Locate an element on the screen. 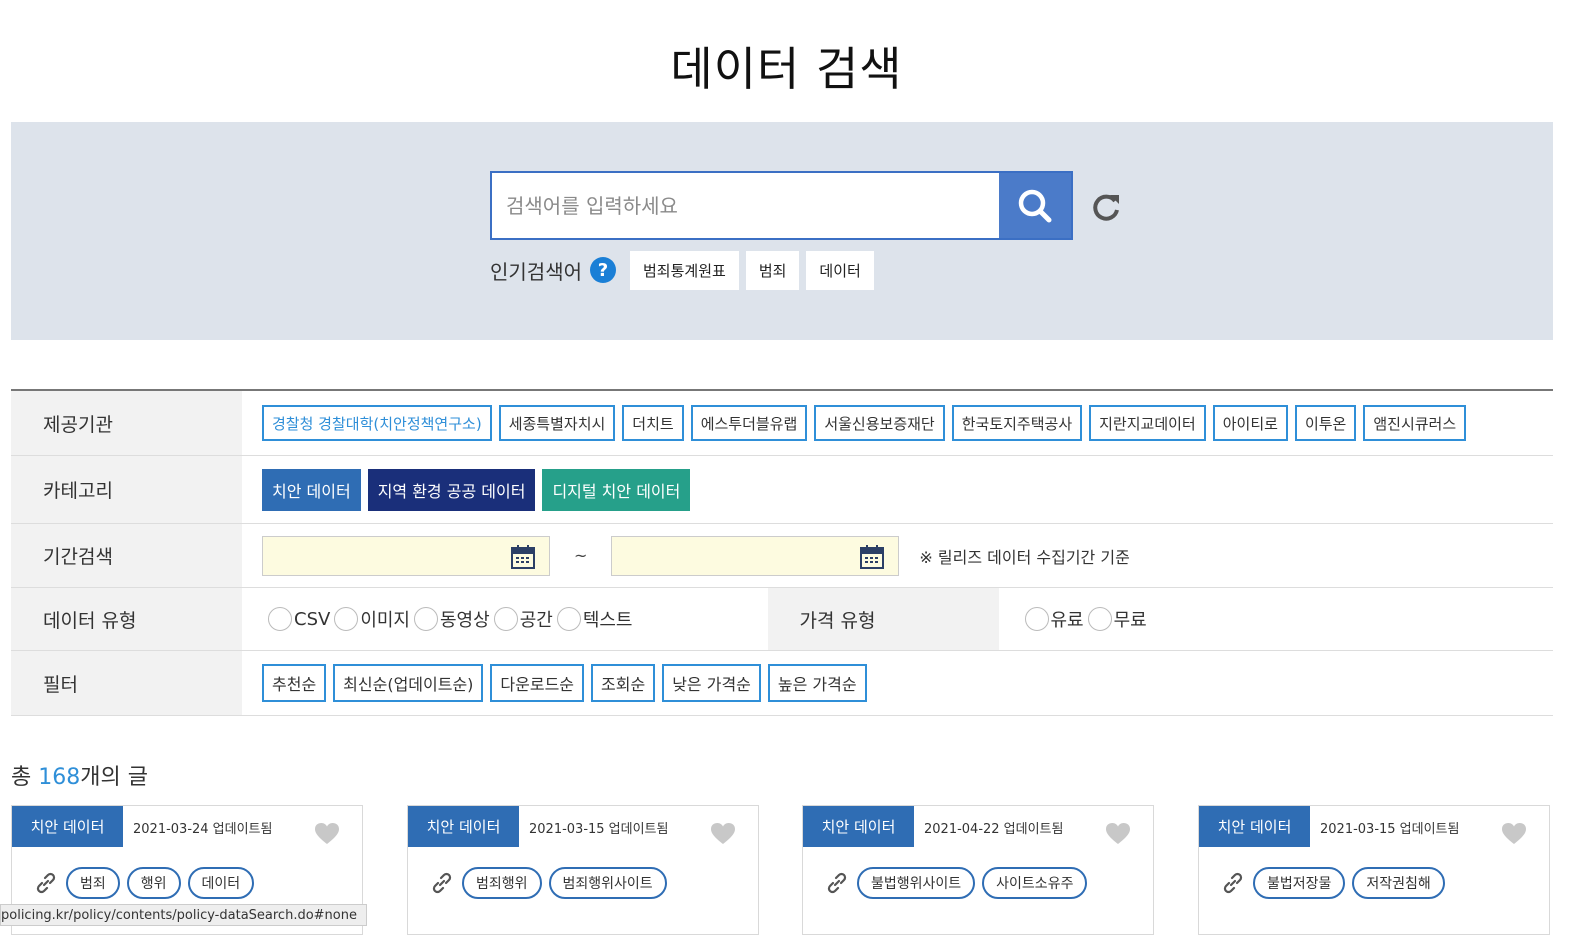 Image resolution: width=1573 pixels, height=935 pixels. refresh-icon is located at coordinates (1106, 207).